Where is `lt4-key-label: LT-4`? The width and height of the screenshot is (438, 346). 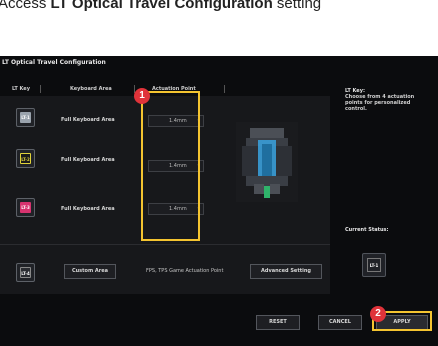 lt4-key-label: LT-4 is located at coordinates (25, 272).